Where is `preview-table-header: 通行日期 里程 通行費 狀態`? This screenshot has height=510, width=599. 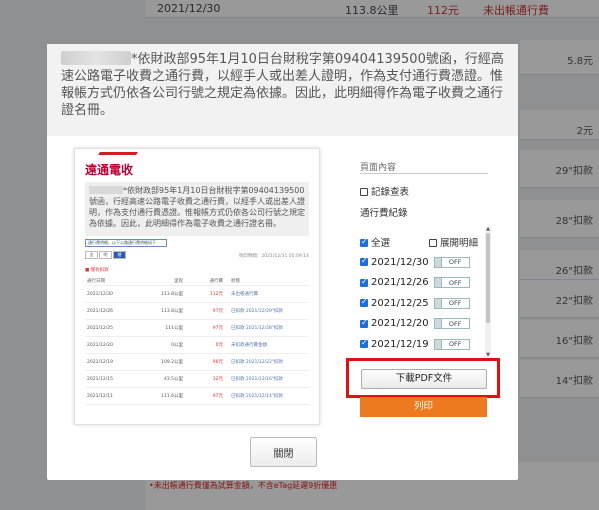
preview-table-header: 通行日期 里程 通行費 狀態 is located at coordinates (197, 281).